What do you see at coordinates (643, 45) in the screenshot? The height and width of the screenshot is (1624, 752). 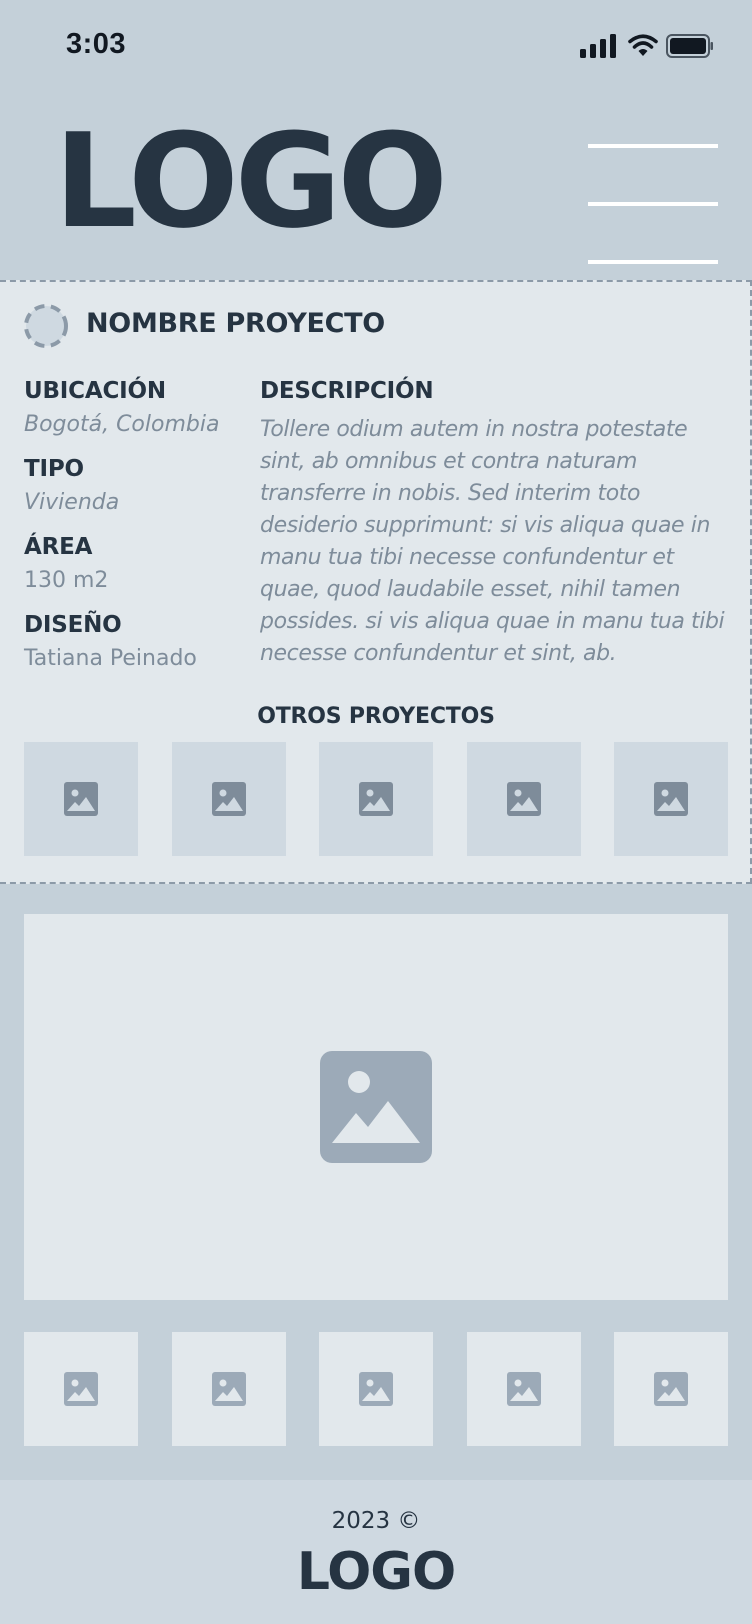 I see `wifi-icon` at bounding box center [643, 45].